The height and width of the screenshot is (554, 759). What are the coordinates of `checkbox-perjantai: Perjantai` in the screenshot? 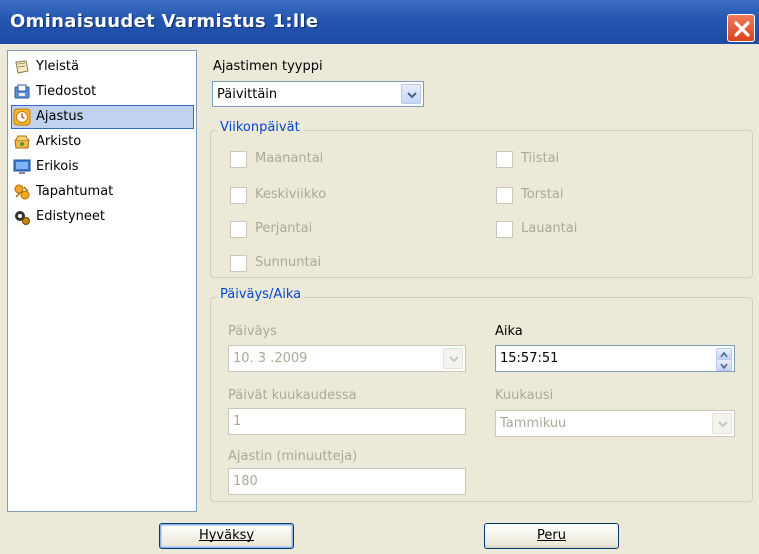 It's located at (300, 230).